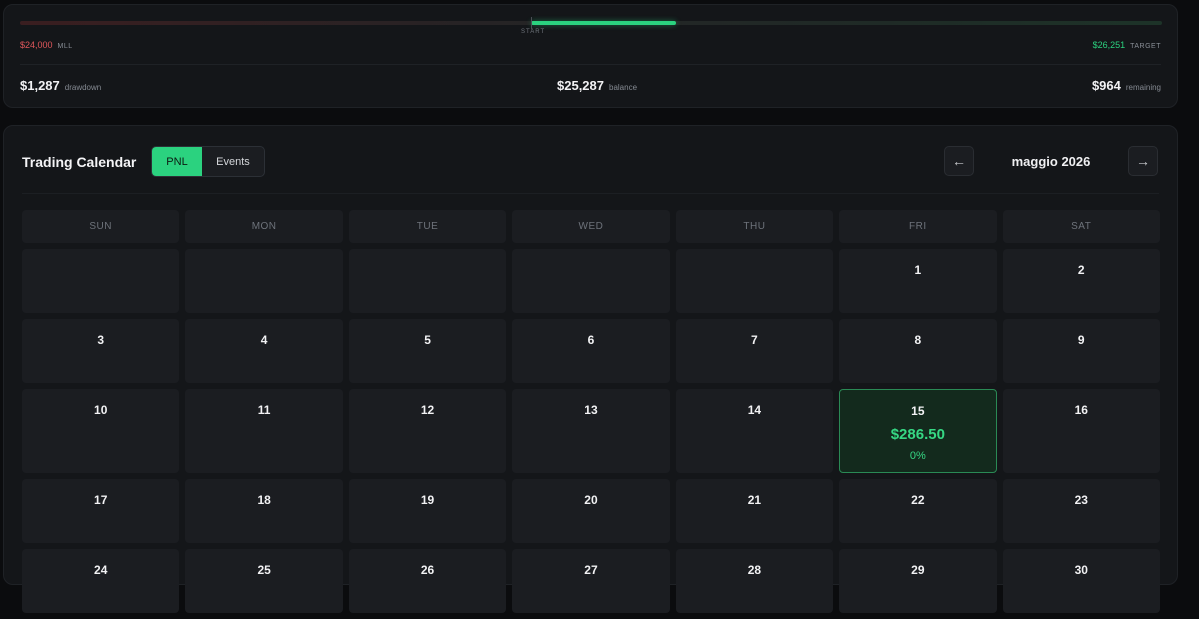  What do you see at coordinates (40, 85) in the screenshot?
I see `drawdown-value: $1,287` at bounding box center [40, 85].